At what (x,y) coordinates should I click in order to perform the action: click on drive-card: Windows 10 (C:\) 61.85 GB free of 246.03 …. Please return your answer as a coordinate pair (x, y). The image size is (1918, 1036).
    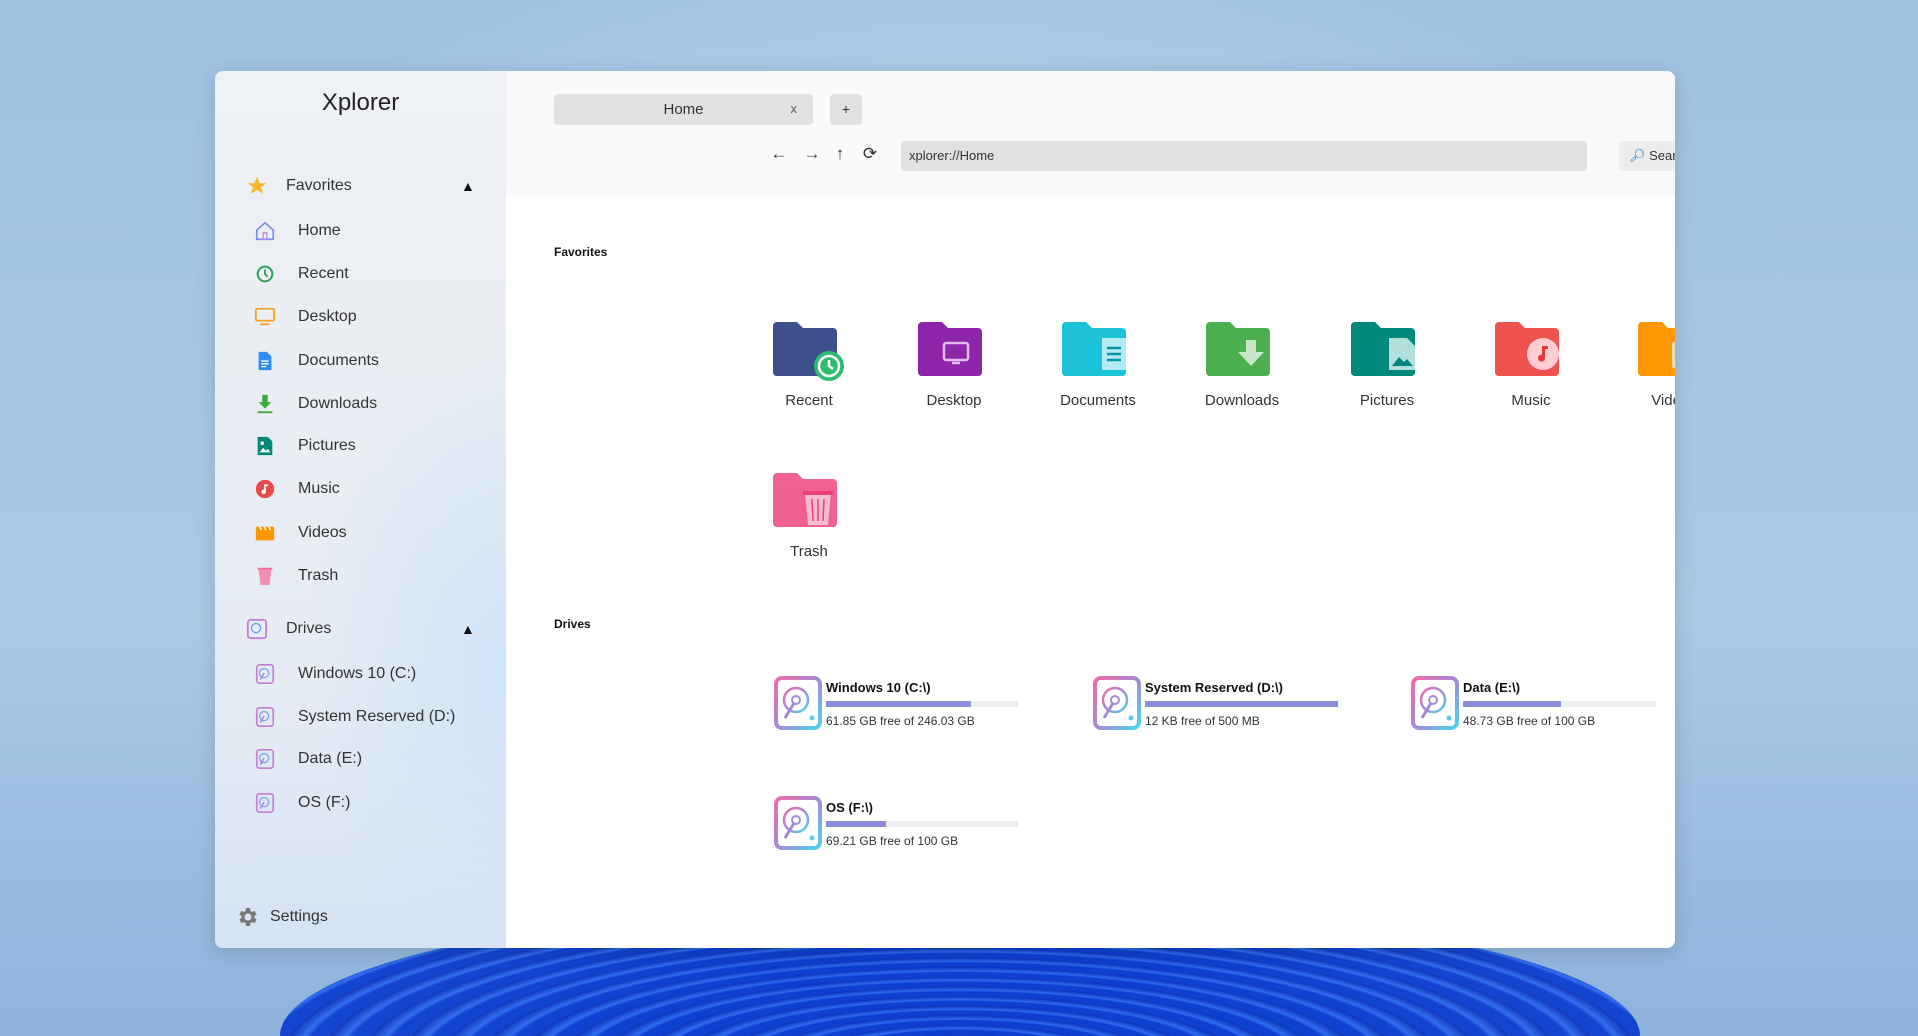
    Looking at the image, I should click on (909, 706).